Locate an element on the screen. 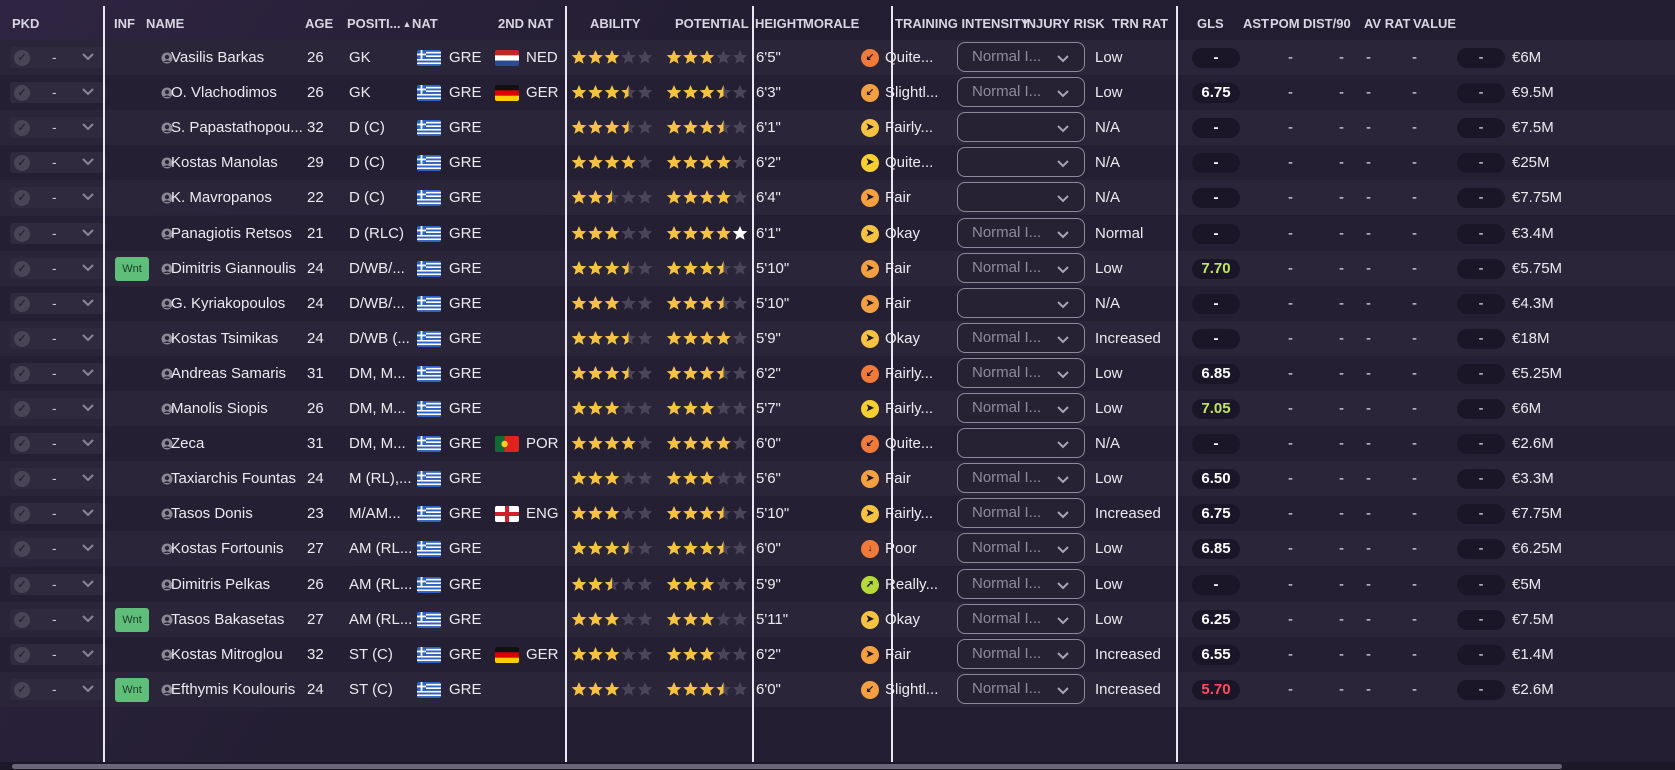 The width and height of the screenshot is (1675, 770). col-header-ability: ABILITY is located at coordinates (615, 23).